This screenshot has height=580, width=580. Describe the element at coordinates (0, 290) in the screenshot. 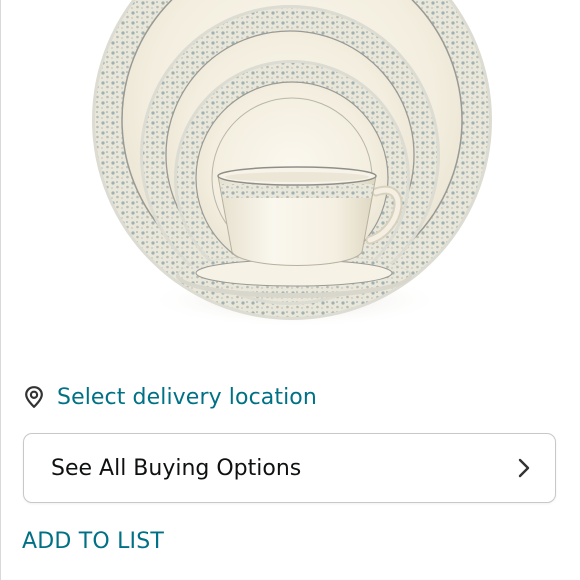

I see `page-edge-divider` at that location.